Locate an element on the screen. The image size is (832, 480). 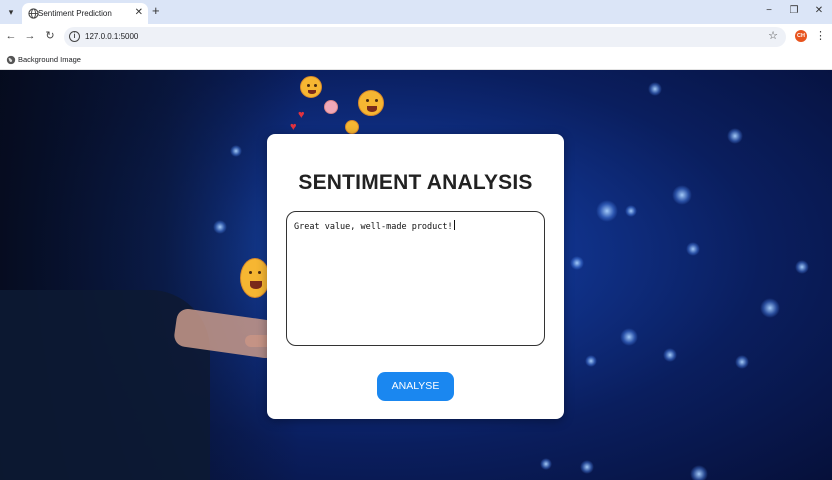
restore-button: ❐ is located at coordinates (794, 11).